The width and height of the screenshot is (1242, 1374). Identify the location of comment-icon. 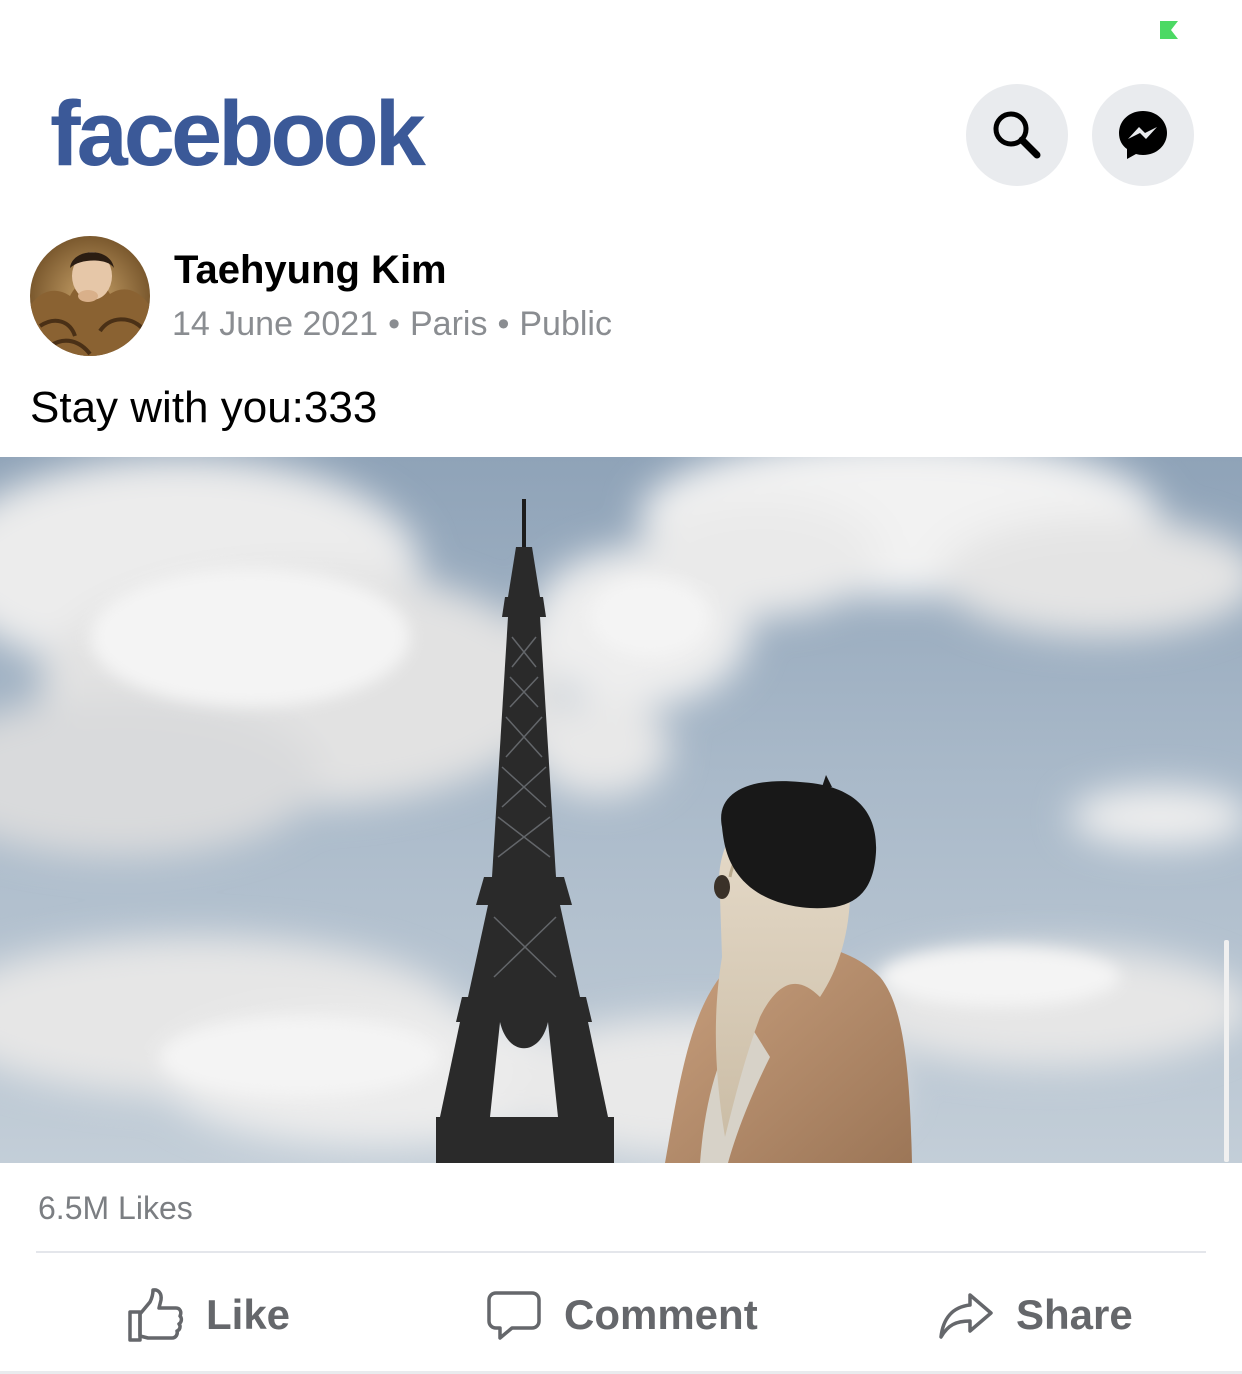
(514, 1315).